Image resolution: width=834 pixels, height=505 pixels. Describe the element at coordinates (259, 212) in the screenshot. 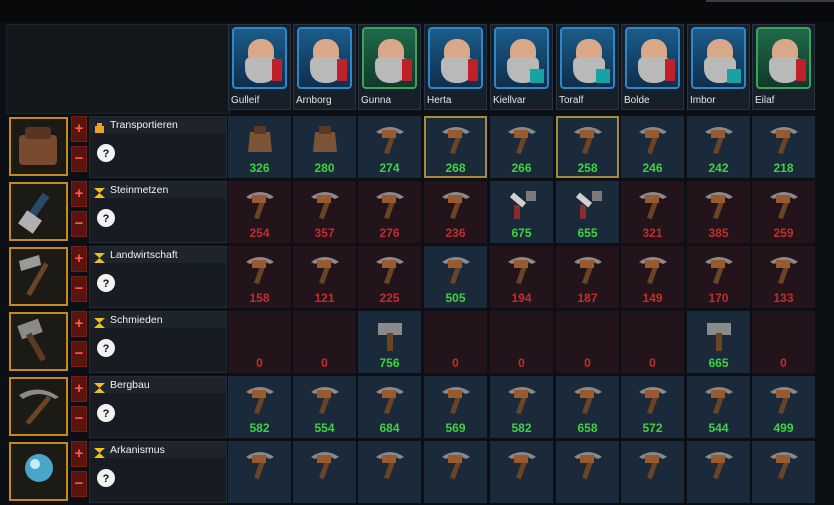

I see `skill-cell: 254` at that location.